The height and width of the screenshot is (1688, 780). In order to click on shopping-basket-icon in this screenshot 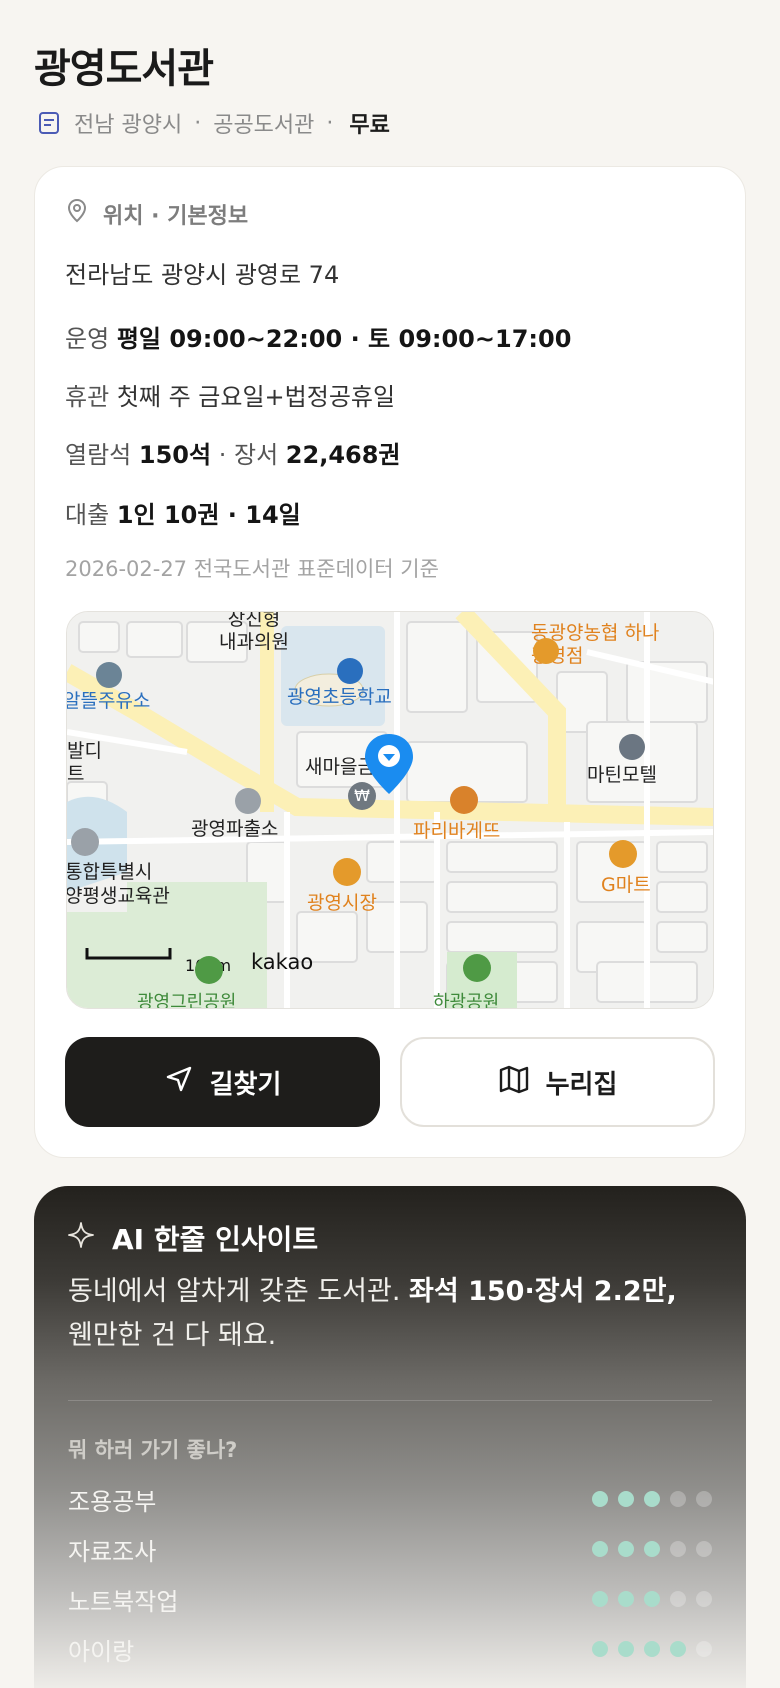, I will do `click(546, 651)`.